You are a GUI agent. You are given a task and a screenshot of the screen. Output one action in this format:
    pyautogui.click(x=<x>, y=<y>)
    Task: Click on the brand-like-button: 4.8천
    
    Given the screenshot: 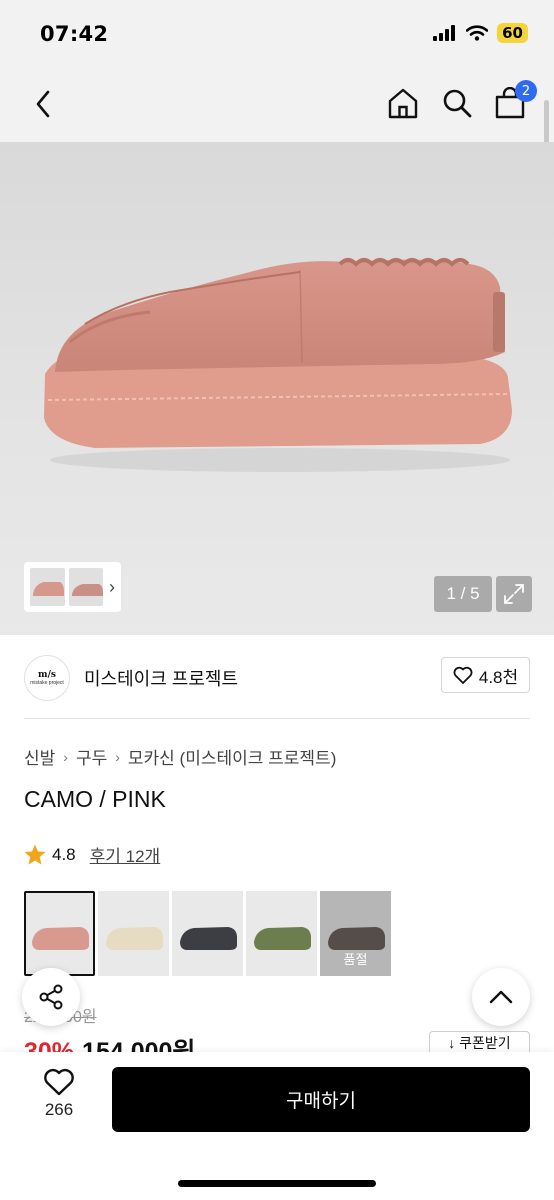 What is the action you would take?
    pyautogui.click(x=485, y=675)
    